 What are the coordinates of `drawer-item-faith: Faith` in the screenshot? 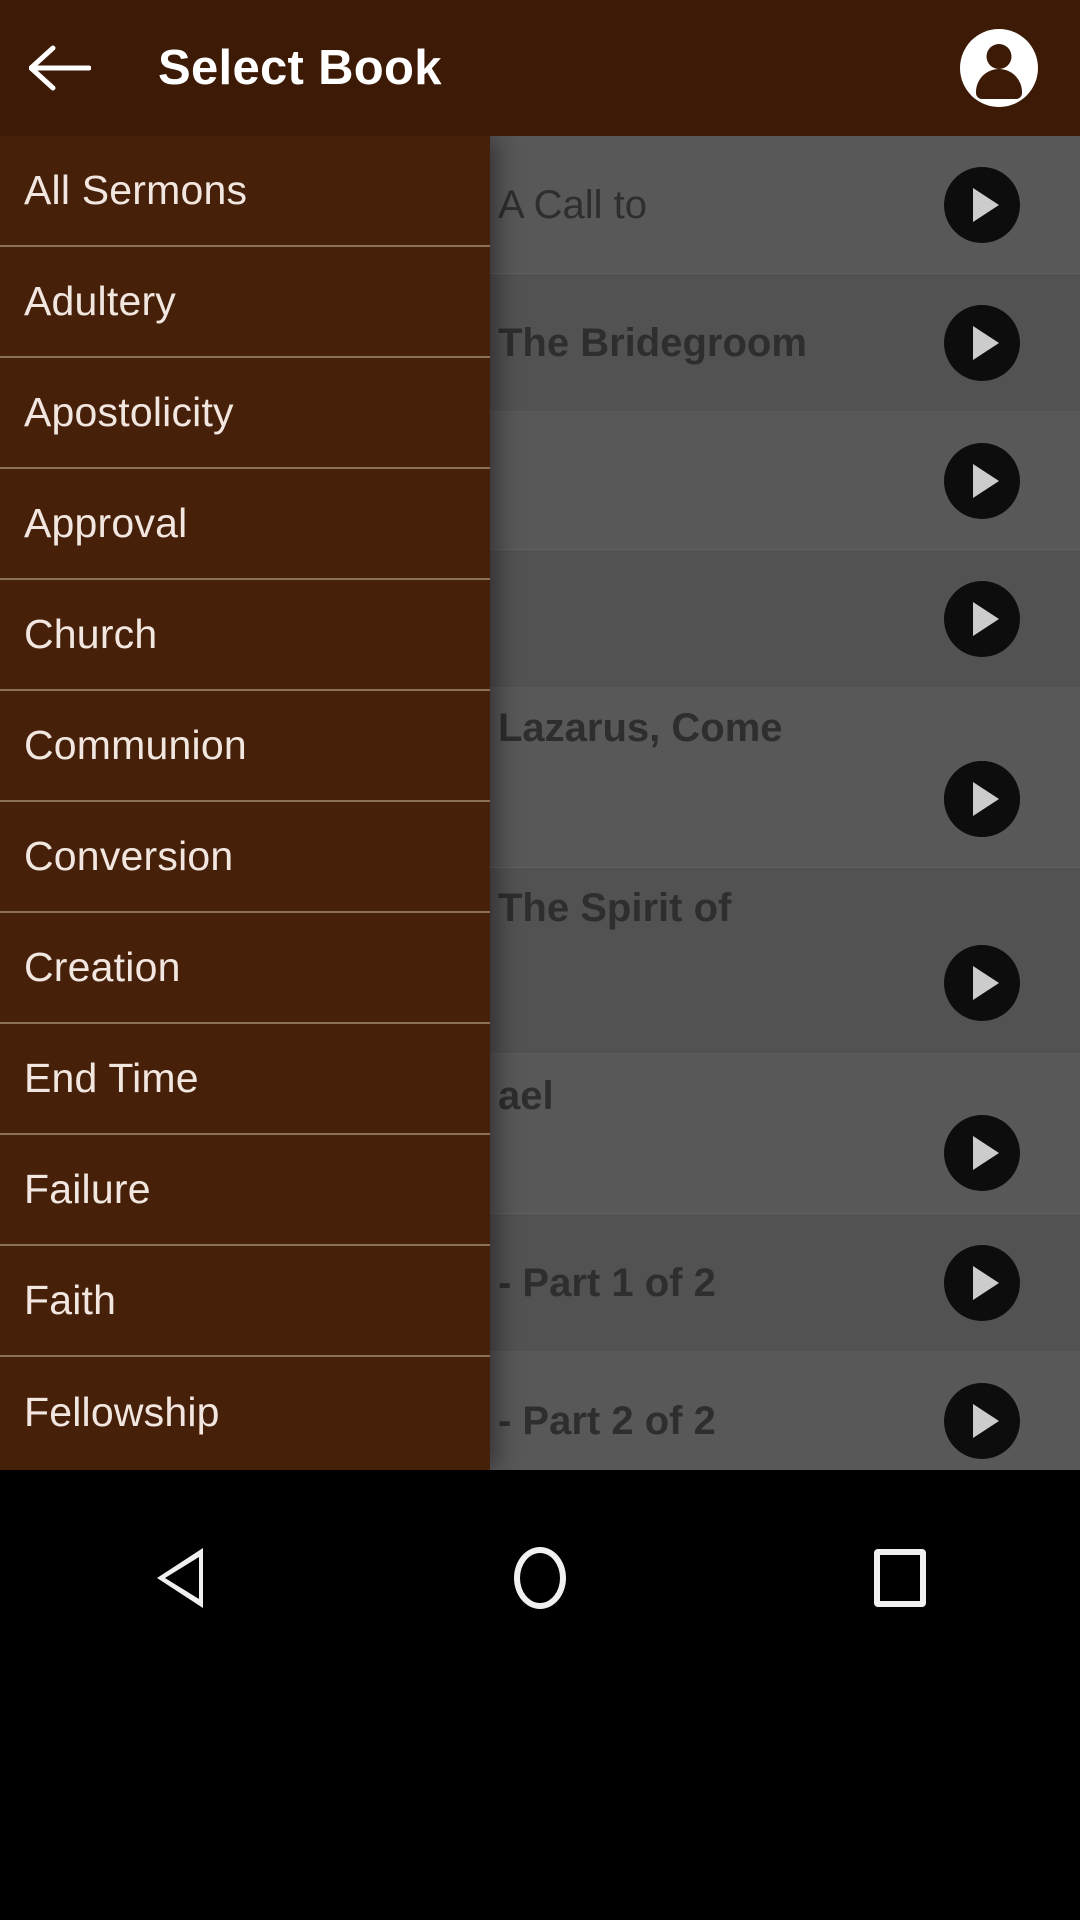 It's located at (245, 1301).